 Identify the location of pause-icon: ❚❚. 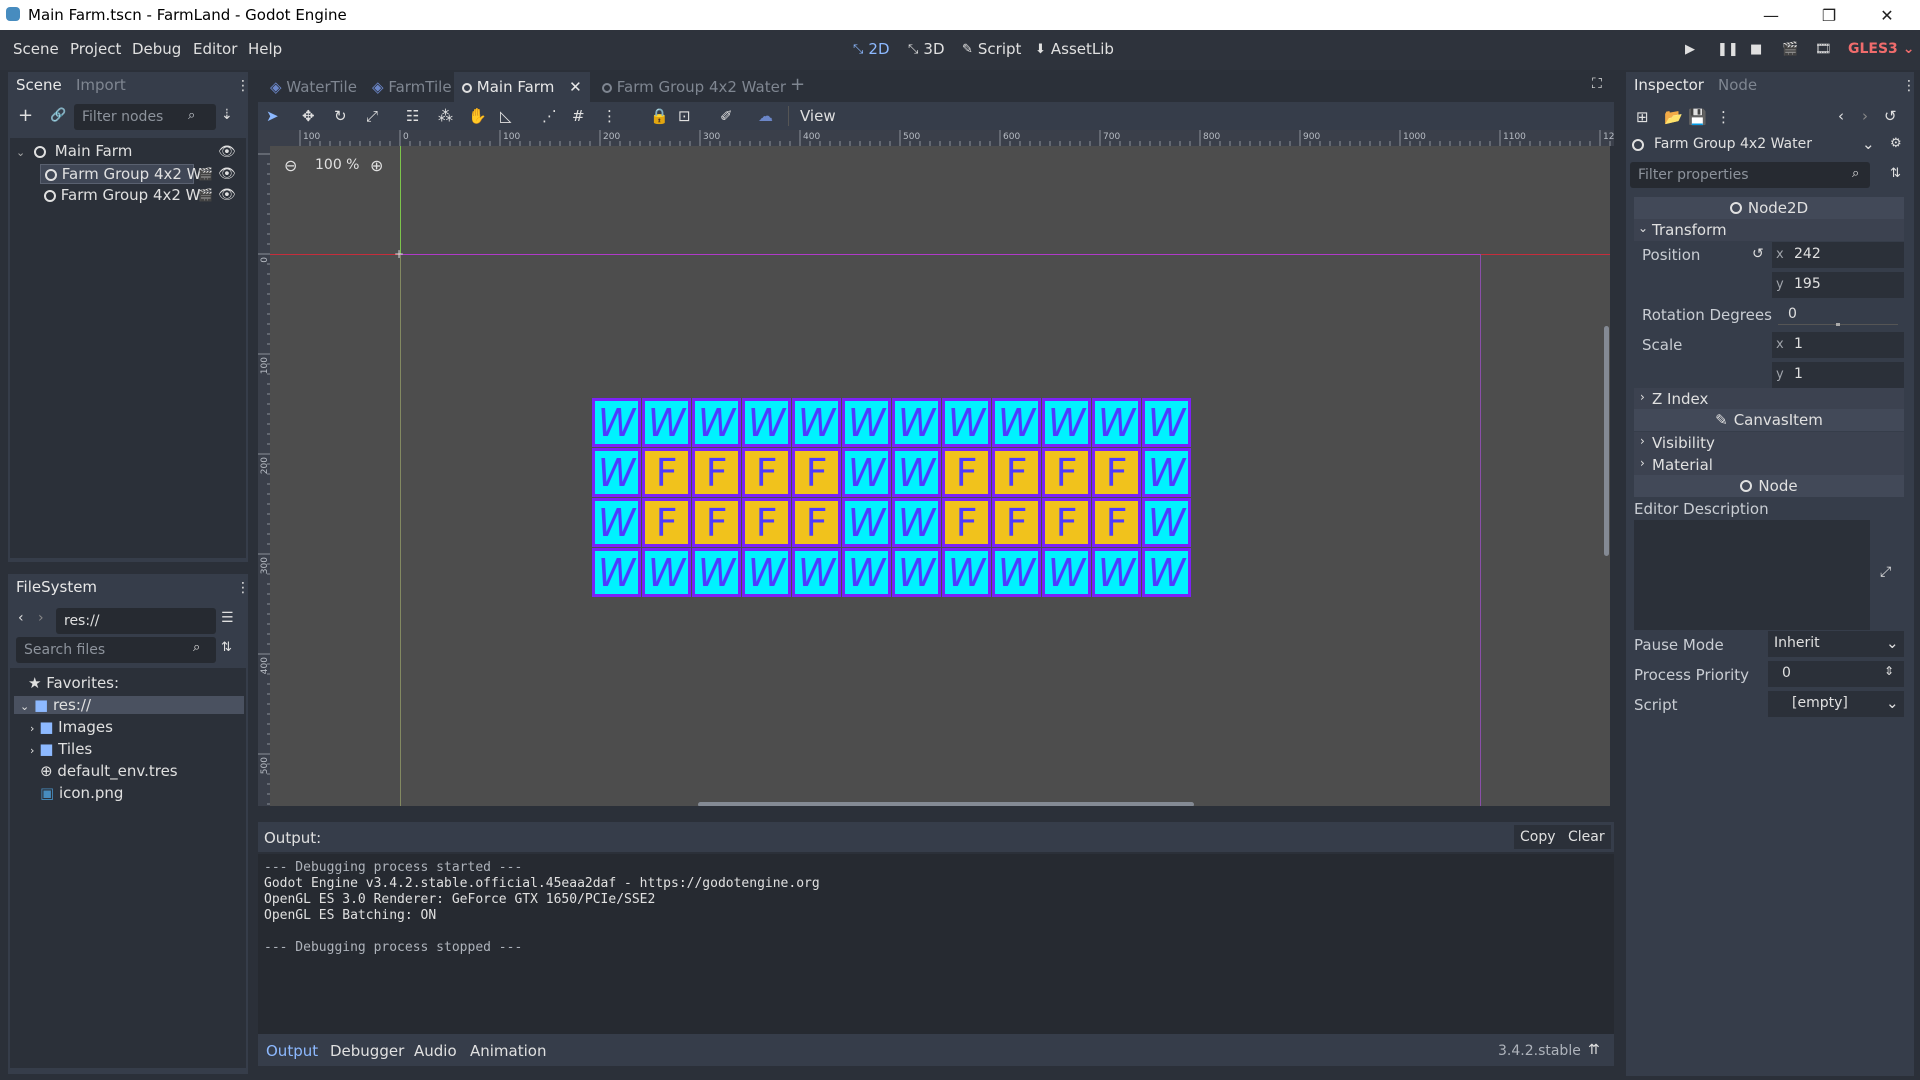
(1728, 50).